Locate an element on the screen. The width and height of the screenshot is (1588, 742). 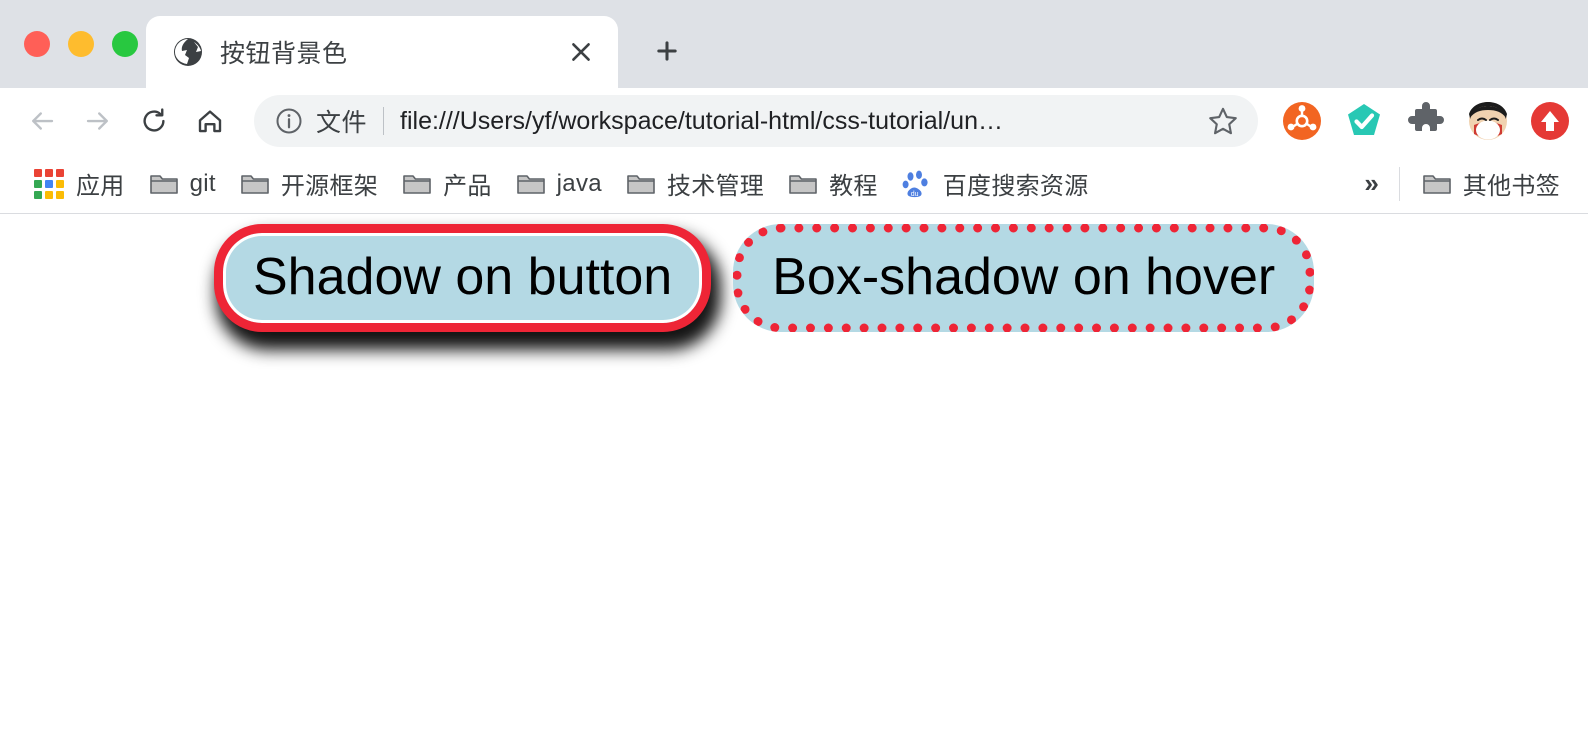
url-scheme-label: 文件 is located at coordinates (342, 123).